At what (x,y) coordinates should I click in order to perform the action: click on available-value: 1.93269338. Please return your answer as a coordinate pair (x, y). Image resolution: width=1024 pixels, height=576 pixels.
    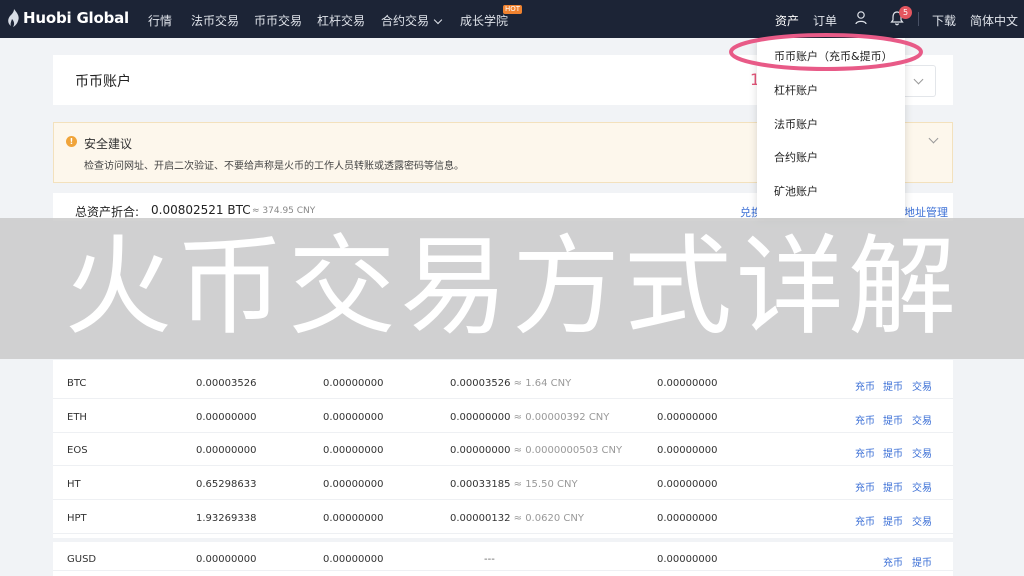
    Looking at the image, I should click on (226, 518).